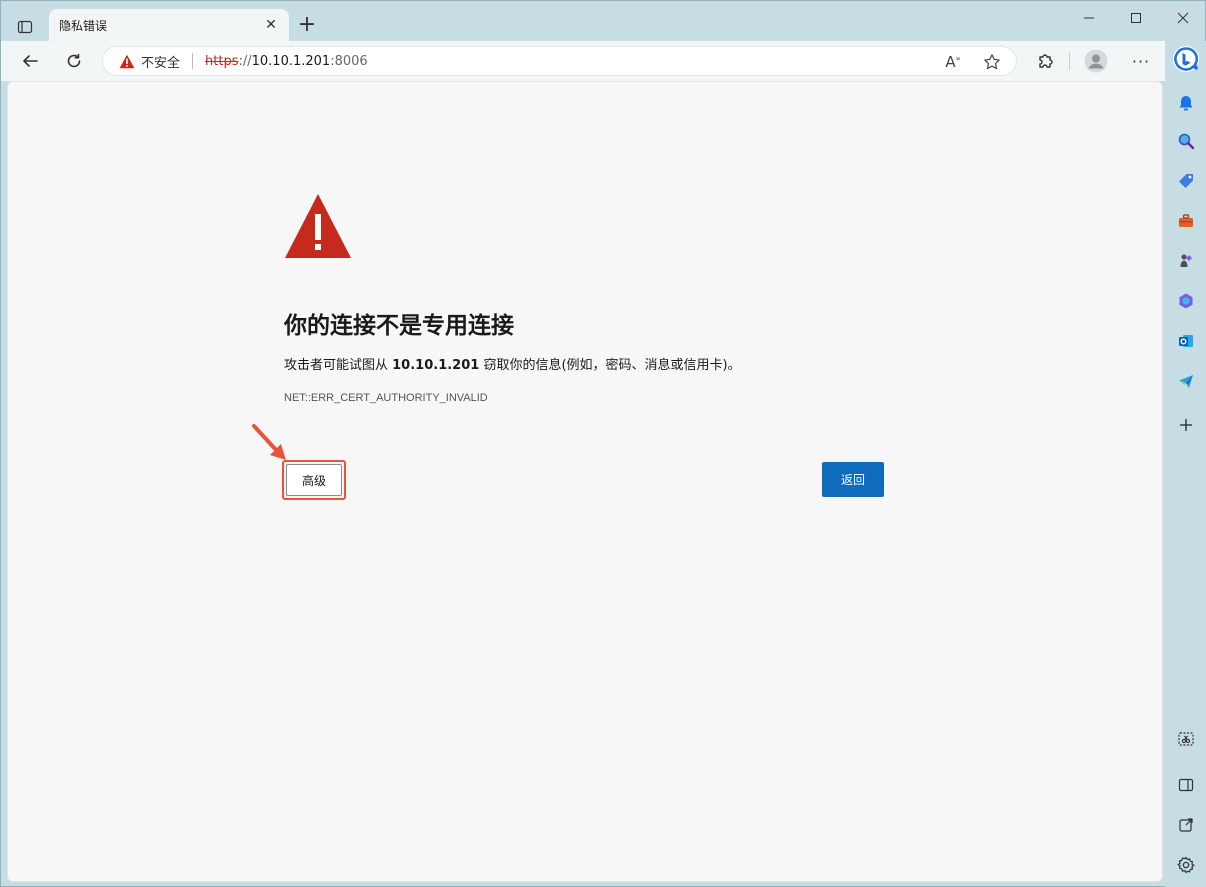 This screenshot has width=1206, height=887. I want to click on close-icon, so click(1183, 18).